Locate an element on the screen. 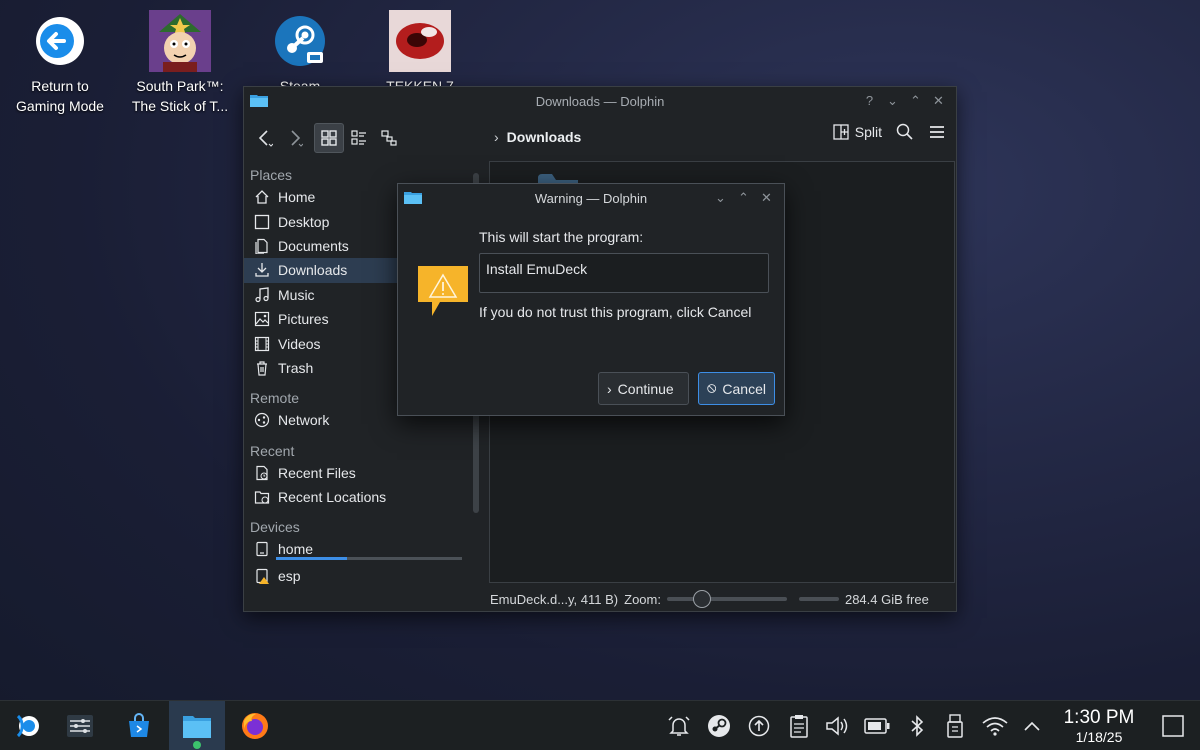 The height and width of the screenshot is (750, 1200). show-hidden-icons-button is located at coordinates (1032, 725).